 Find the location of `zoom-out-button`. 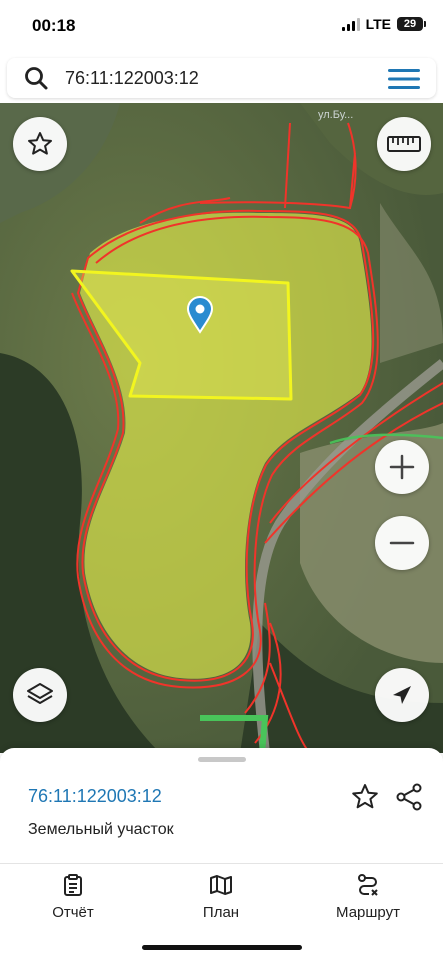

zoom-out-button is located at coordinates (402, 543).